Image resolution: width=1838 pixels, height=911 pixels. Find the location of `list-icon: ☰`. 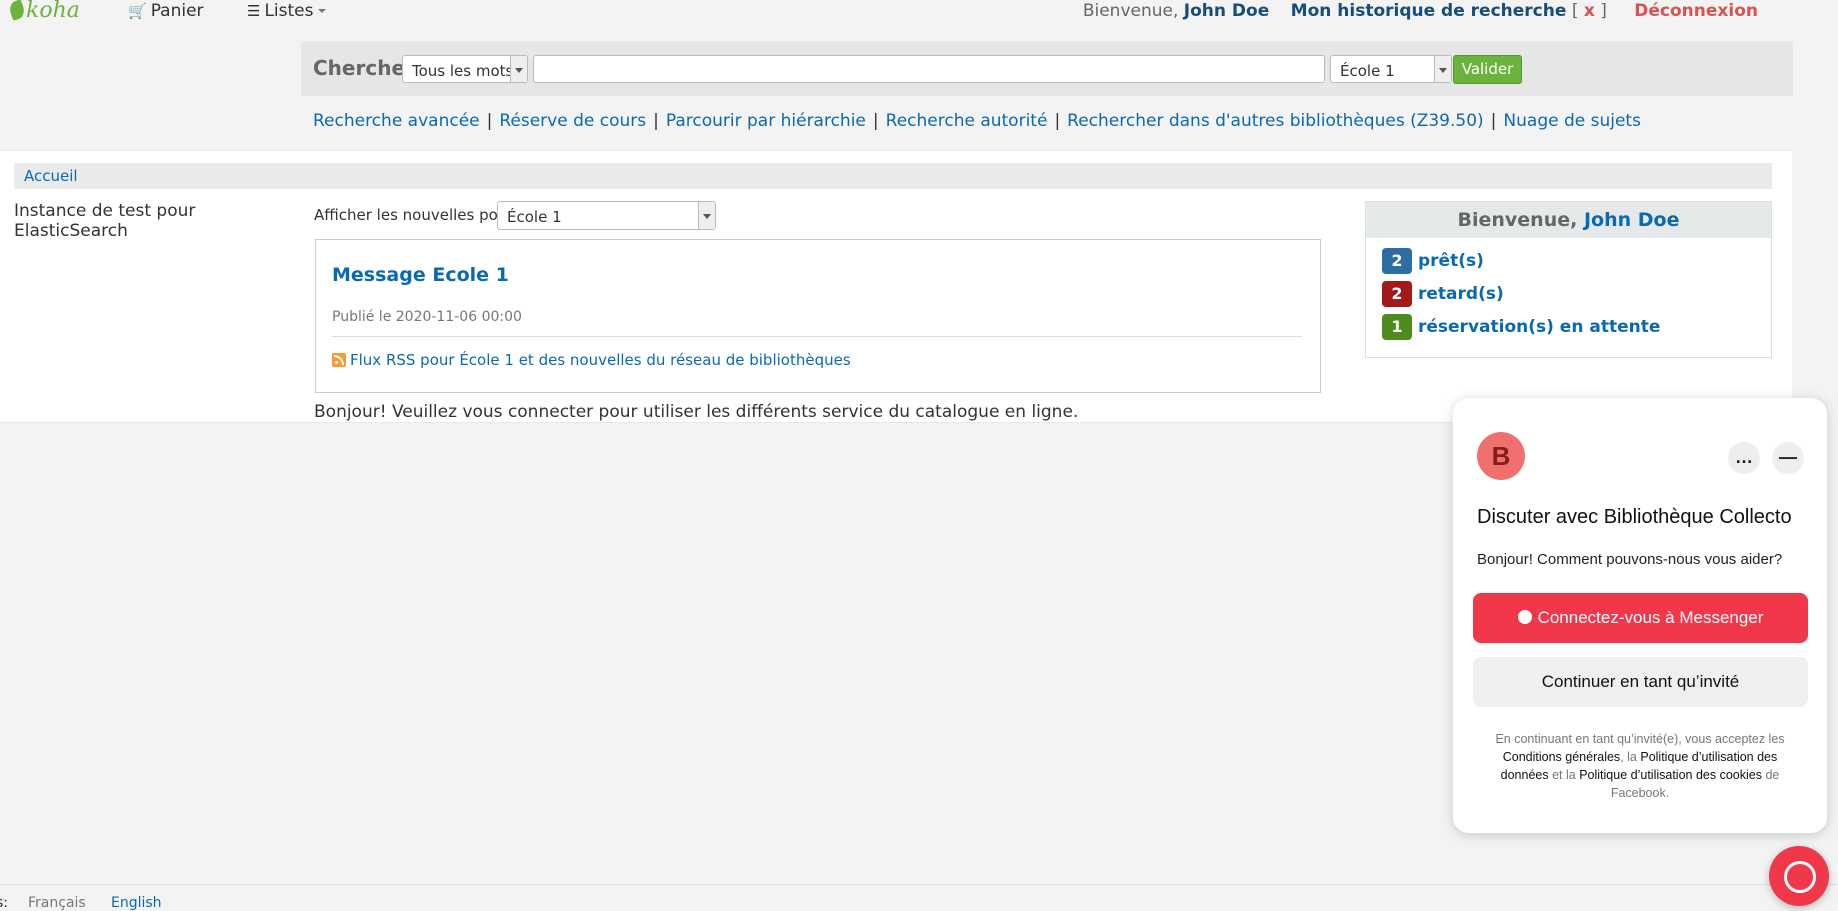

list-icon: ☰ is located at coordinates (254, 11).